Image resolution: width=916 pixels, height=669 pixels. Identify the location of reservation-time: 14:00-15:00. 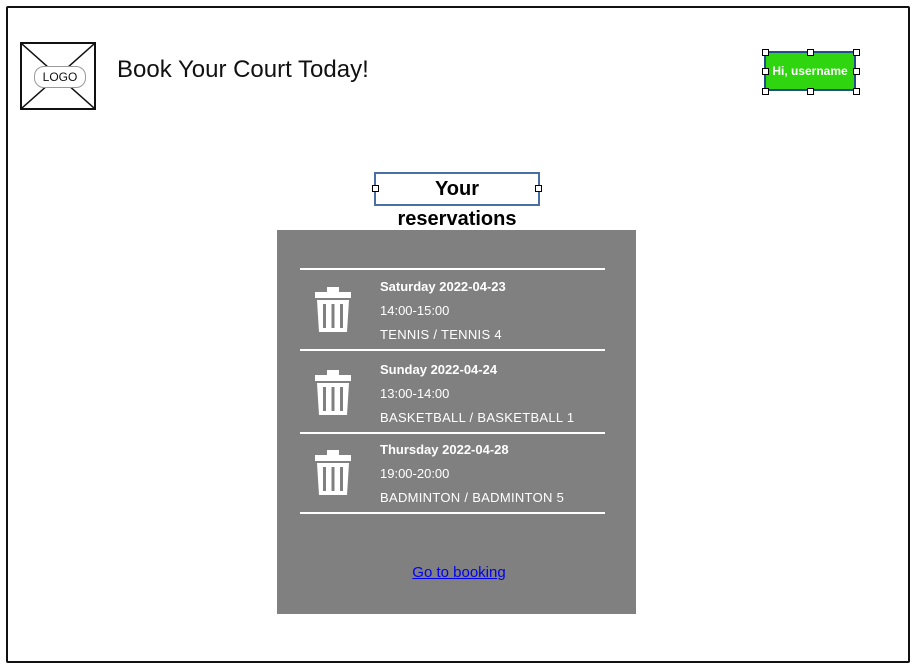
(415, 310).